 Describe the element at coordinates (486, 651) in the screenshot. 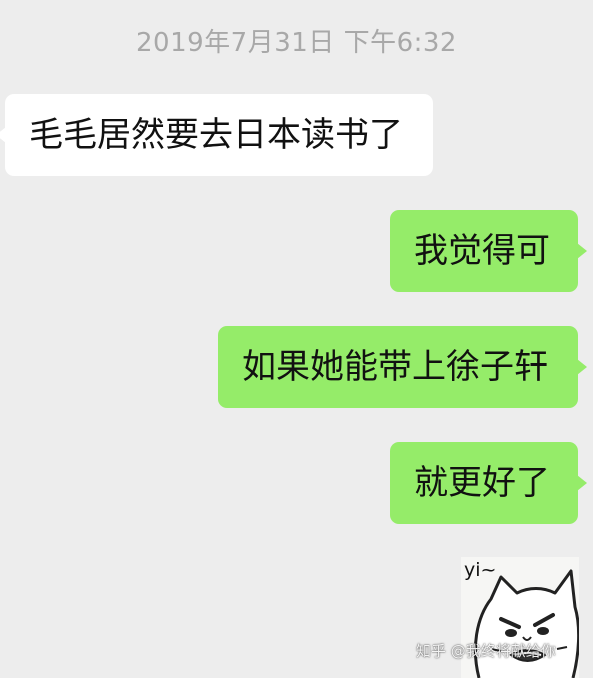

I see `watermark: 知乎 @我终将献给你` at that location.